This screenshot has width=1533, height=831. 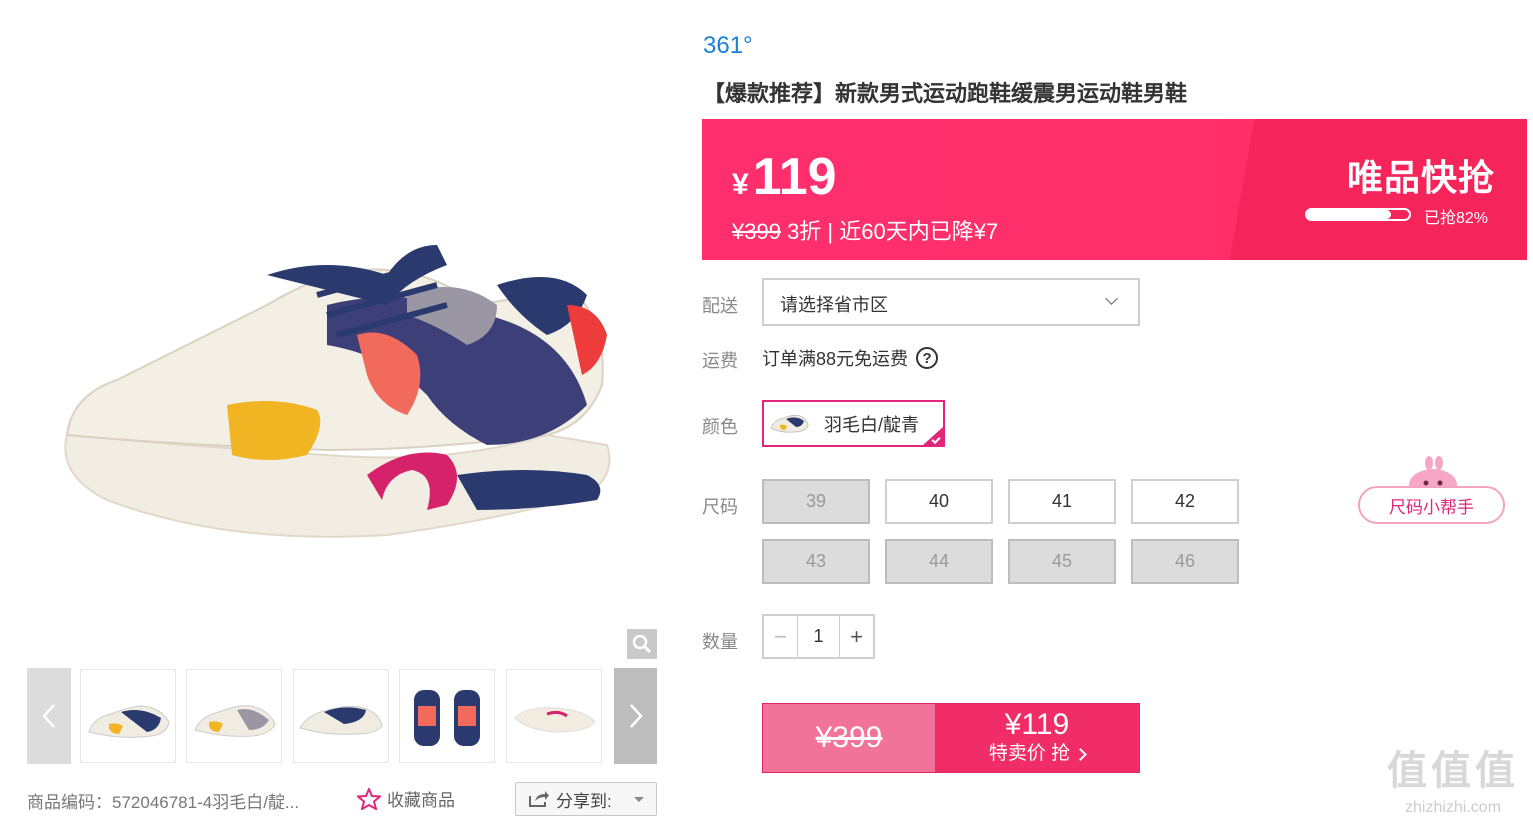 I want to click on flash-sale-label: 唯品快抢, so click(x=1421, y=177).